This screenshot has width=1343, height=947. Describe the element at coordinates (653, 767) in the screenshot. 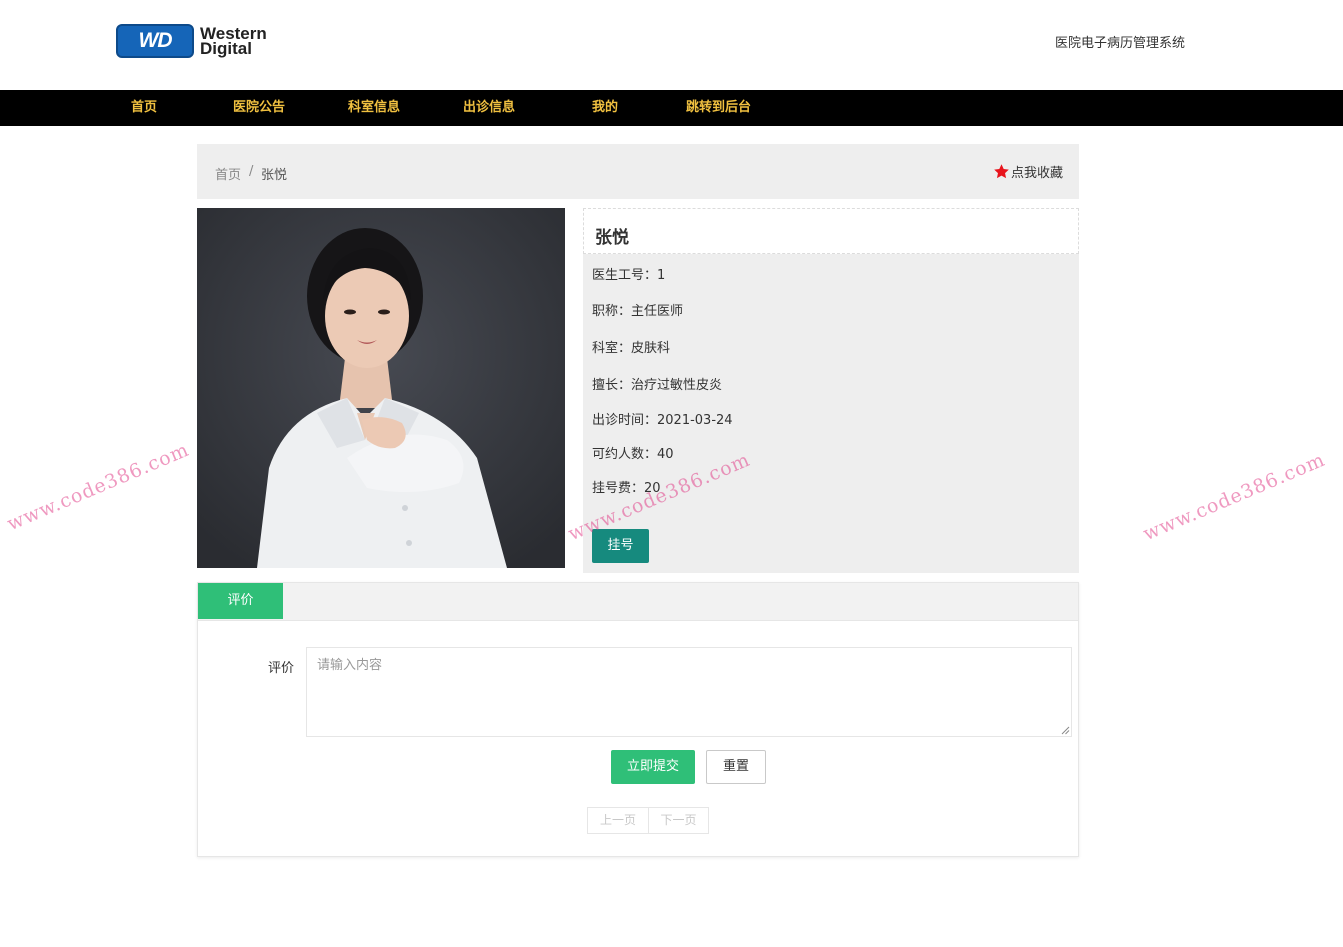

I see `submit-button: 立即提交` at that location.